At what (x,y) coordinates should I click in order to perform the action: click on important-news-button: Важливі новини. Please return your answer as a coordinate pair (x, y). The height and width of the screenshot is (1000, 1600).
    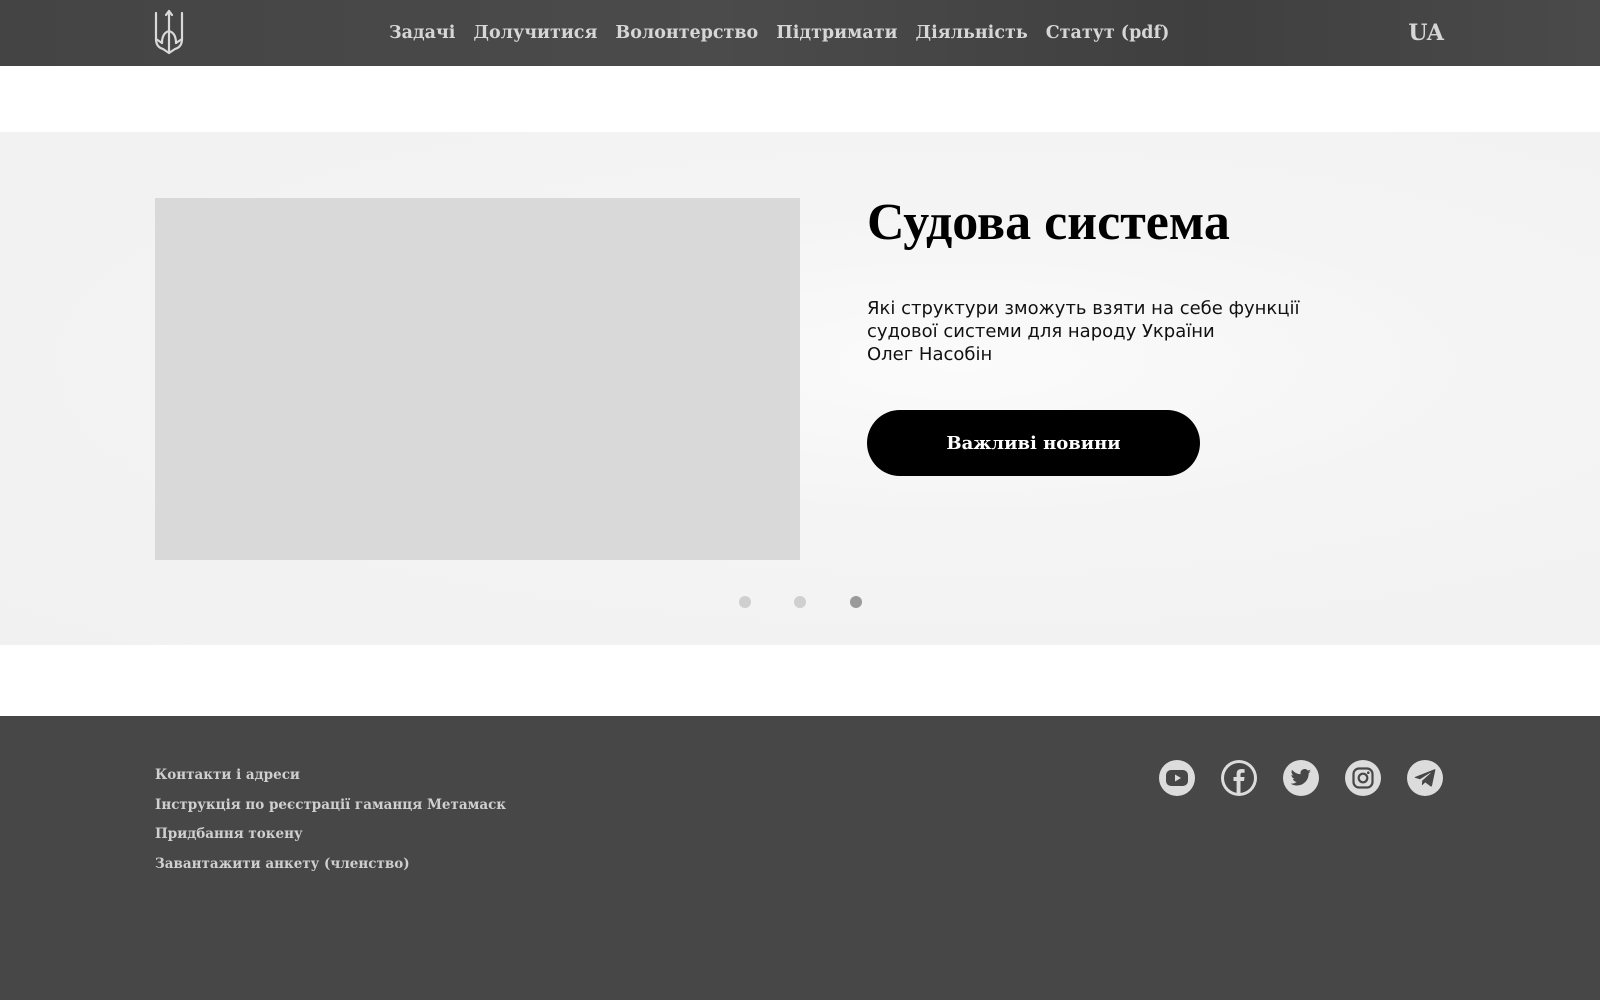
    Looking at the image, I should click on (1033, 443).